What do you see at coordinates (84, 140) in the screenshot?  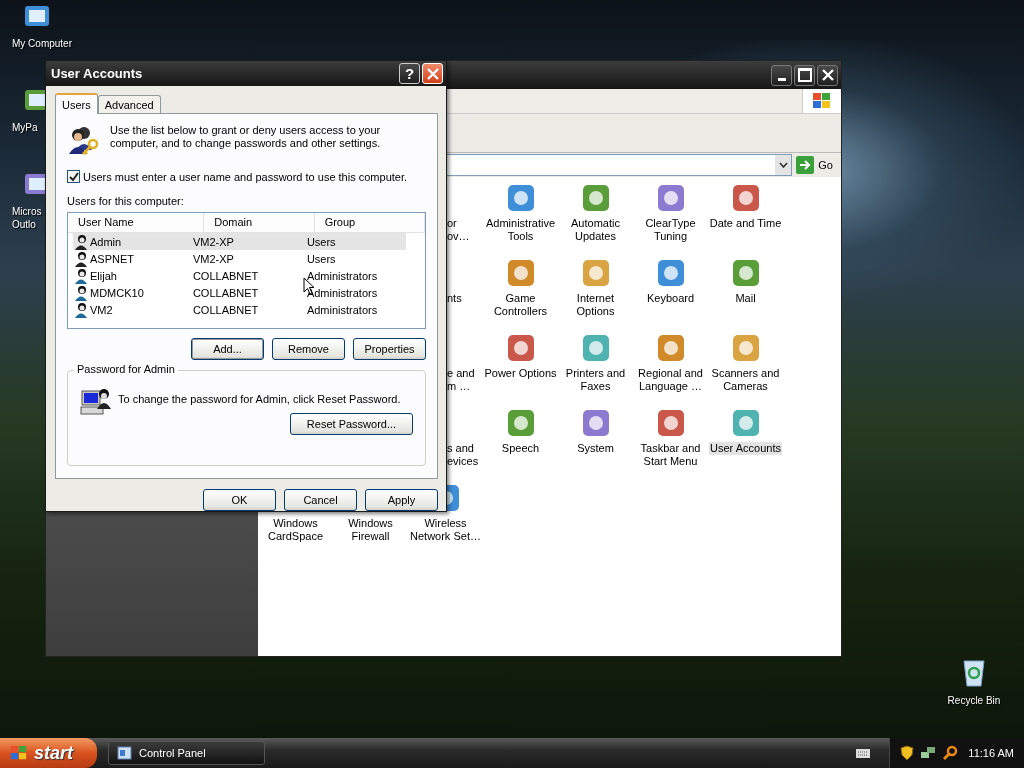 I see `users-key-icon` at bounding box center [84, 140].